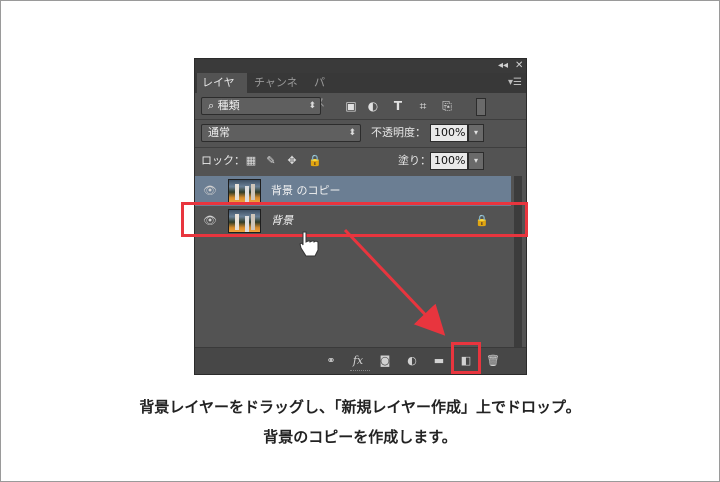 The height and width of the screenshot is (482, 720). Describe the element at coordinates (281, 133) in the screenshot. I see `blend-mode-select: 通常 ⬍` at that location.